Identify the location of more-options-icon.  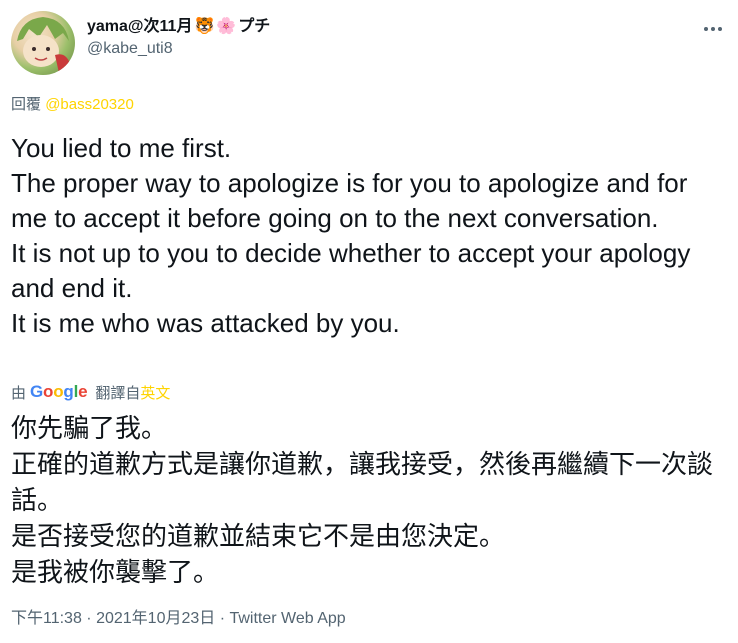
(713, 29).